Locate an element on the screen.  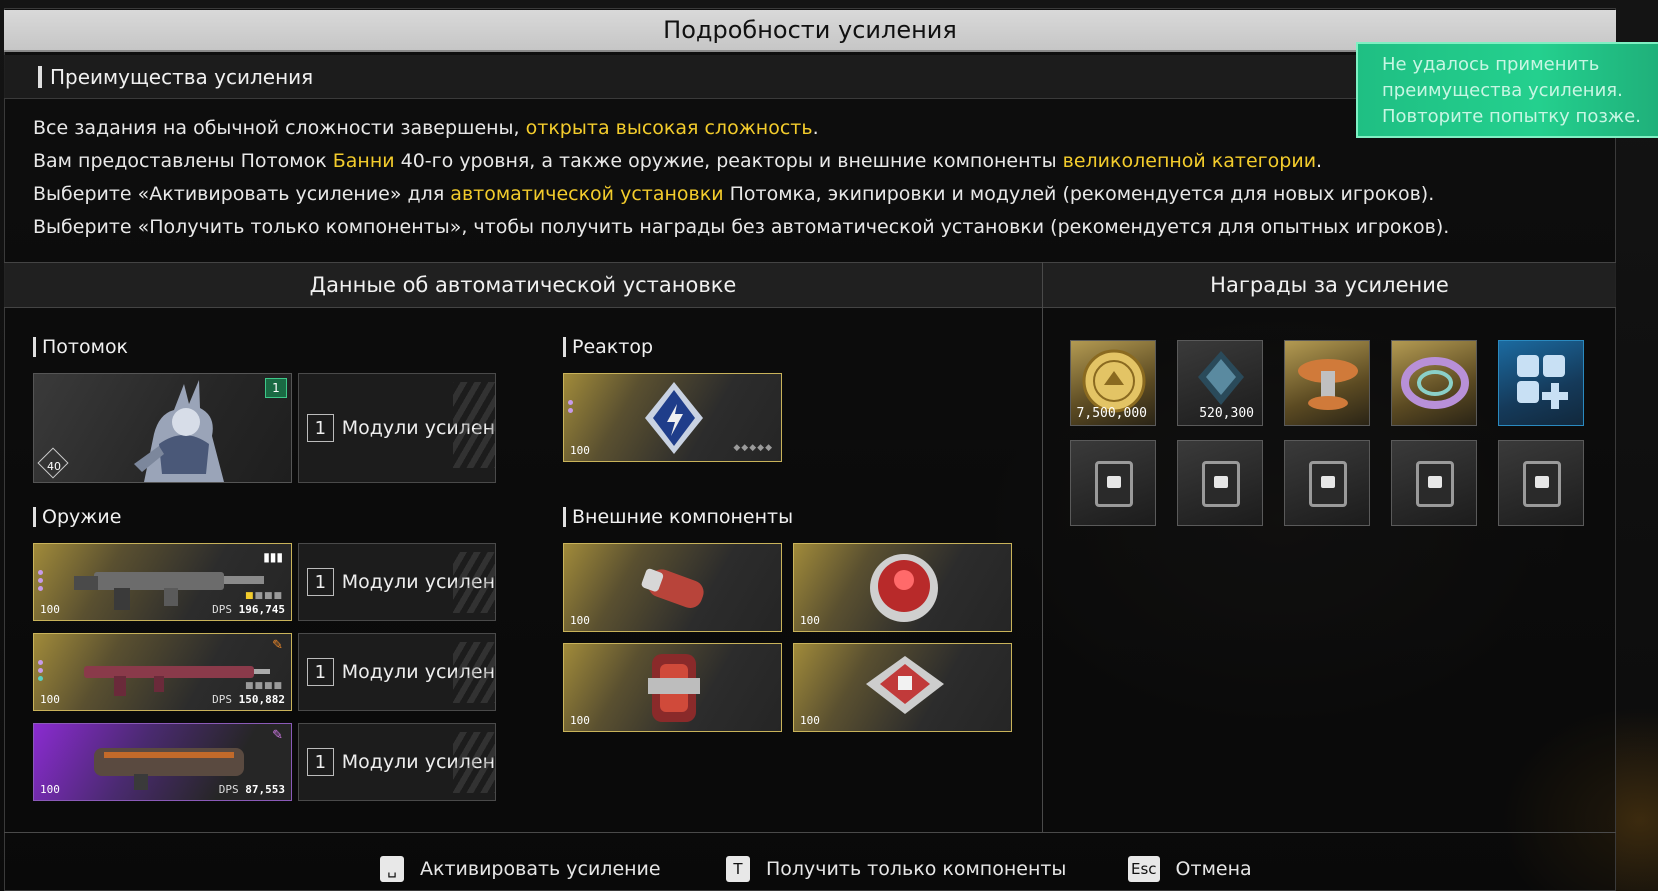
cancel-button: Esc Отмена is located at coordinates (1190, 869).